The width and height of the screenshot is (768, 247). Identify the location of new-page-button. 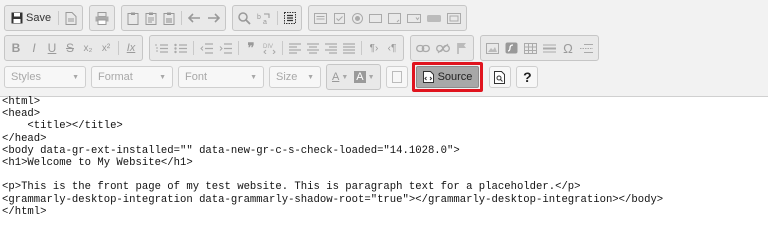
(71, 18).